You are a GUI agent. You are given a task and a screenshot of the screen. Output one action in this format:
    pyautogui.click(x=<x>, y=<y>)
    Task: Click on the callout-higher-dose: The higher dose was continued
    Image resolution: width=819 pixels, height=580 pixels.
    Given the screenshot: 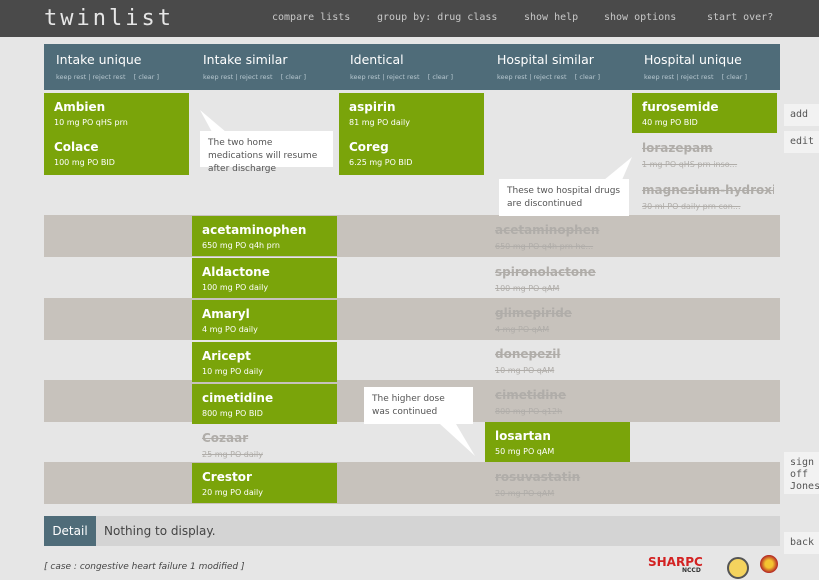 What is the action you would take?
    pyautogui.click(x=418, y=405)
    